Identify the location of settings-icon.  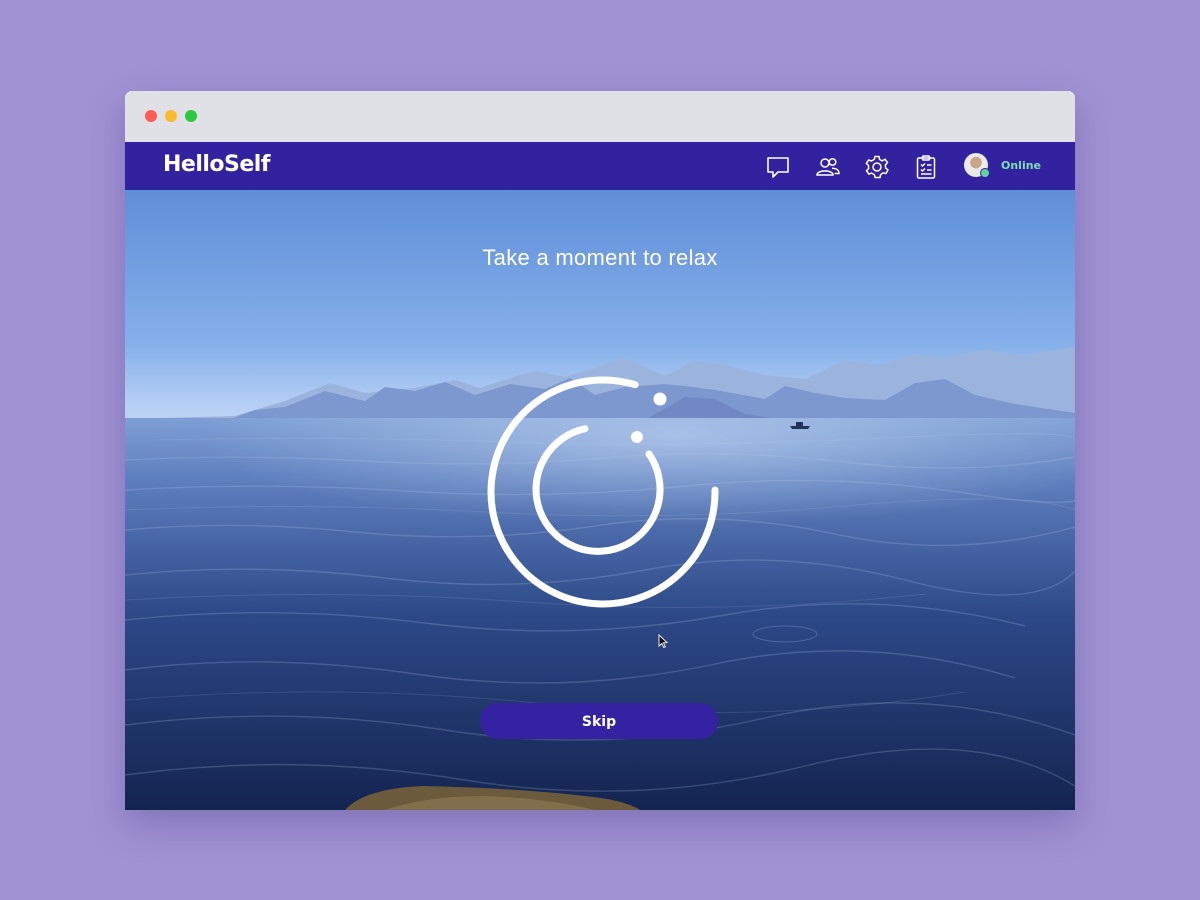
(877, 167).